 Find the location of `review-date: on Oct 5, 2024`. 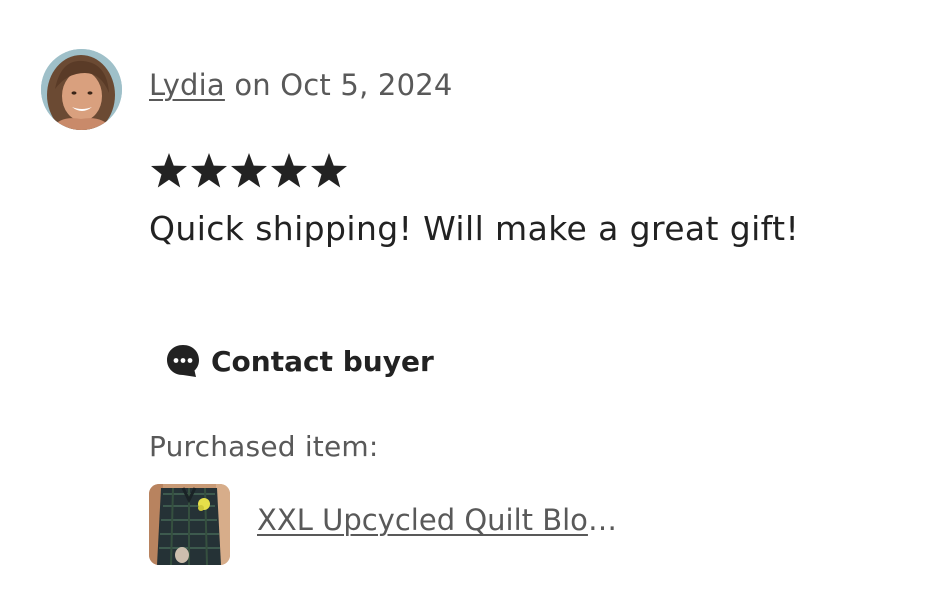

review-date: on Oct 5, 2024 is located at coordinates (338, 85).